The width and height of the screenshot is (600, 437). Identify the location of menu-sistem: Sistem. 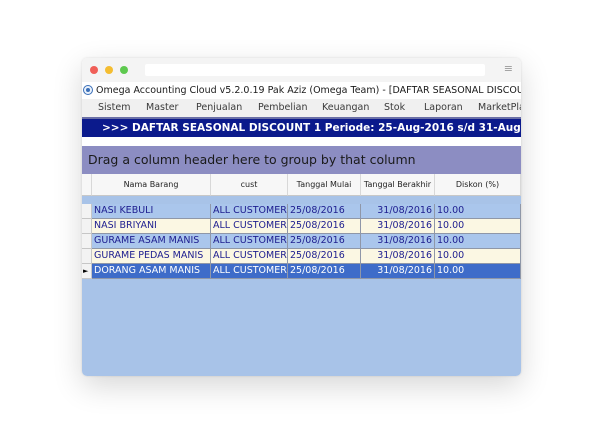
(114, 108).